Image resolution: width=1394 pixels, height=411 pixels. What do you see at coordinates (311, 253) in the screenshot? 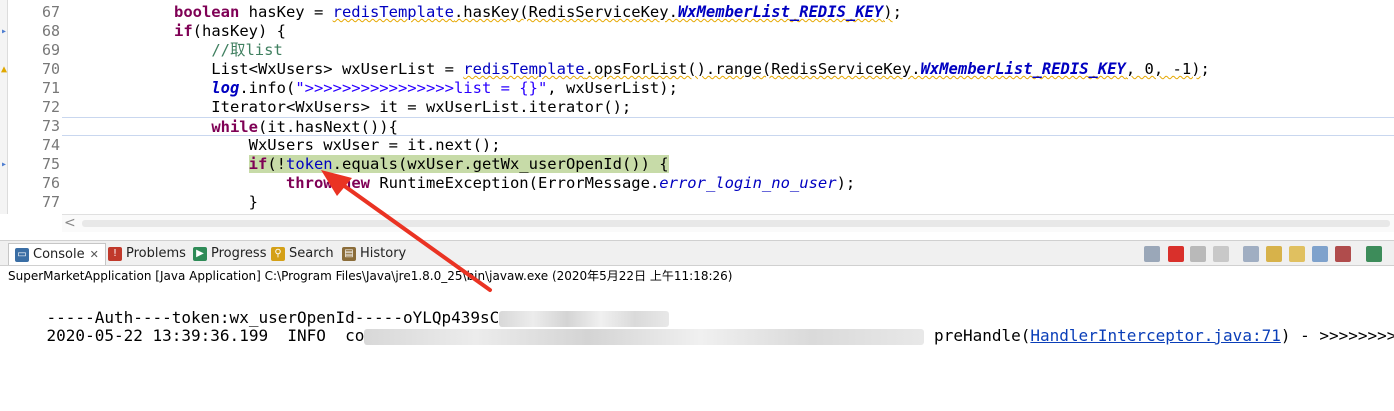
I see `tab-search-label: Search` at bounding box center [311, 253].